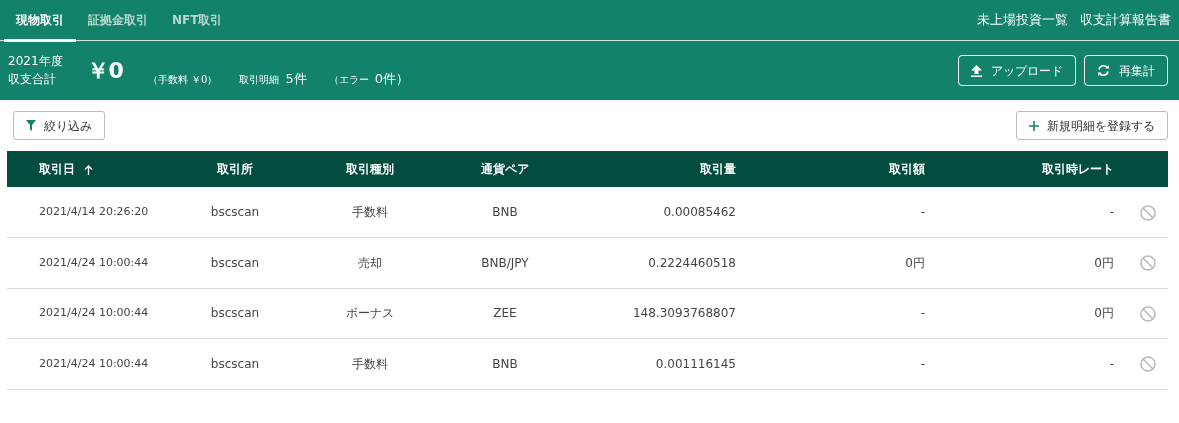  Describe the element at coordinates (699, 212) in the screenshot. I see `table-cell: 0.00085462` at that location.